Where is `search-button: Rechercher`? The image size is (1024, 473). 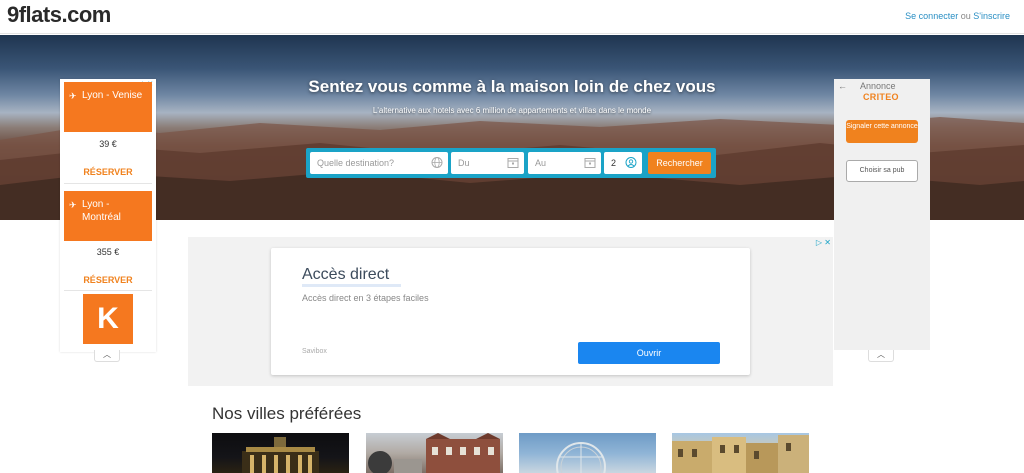
search-button: Rechercher is located at coordinates (679, 163).